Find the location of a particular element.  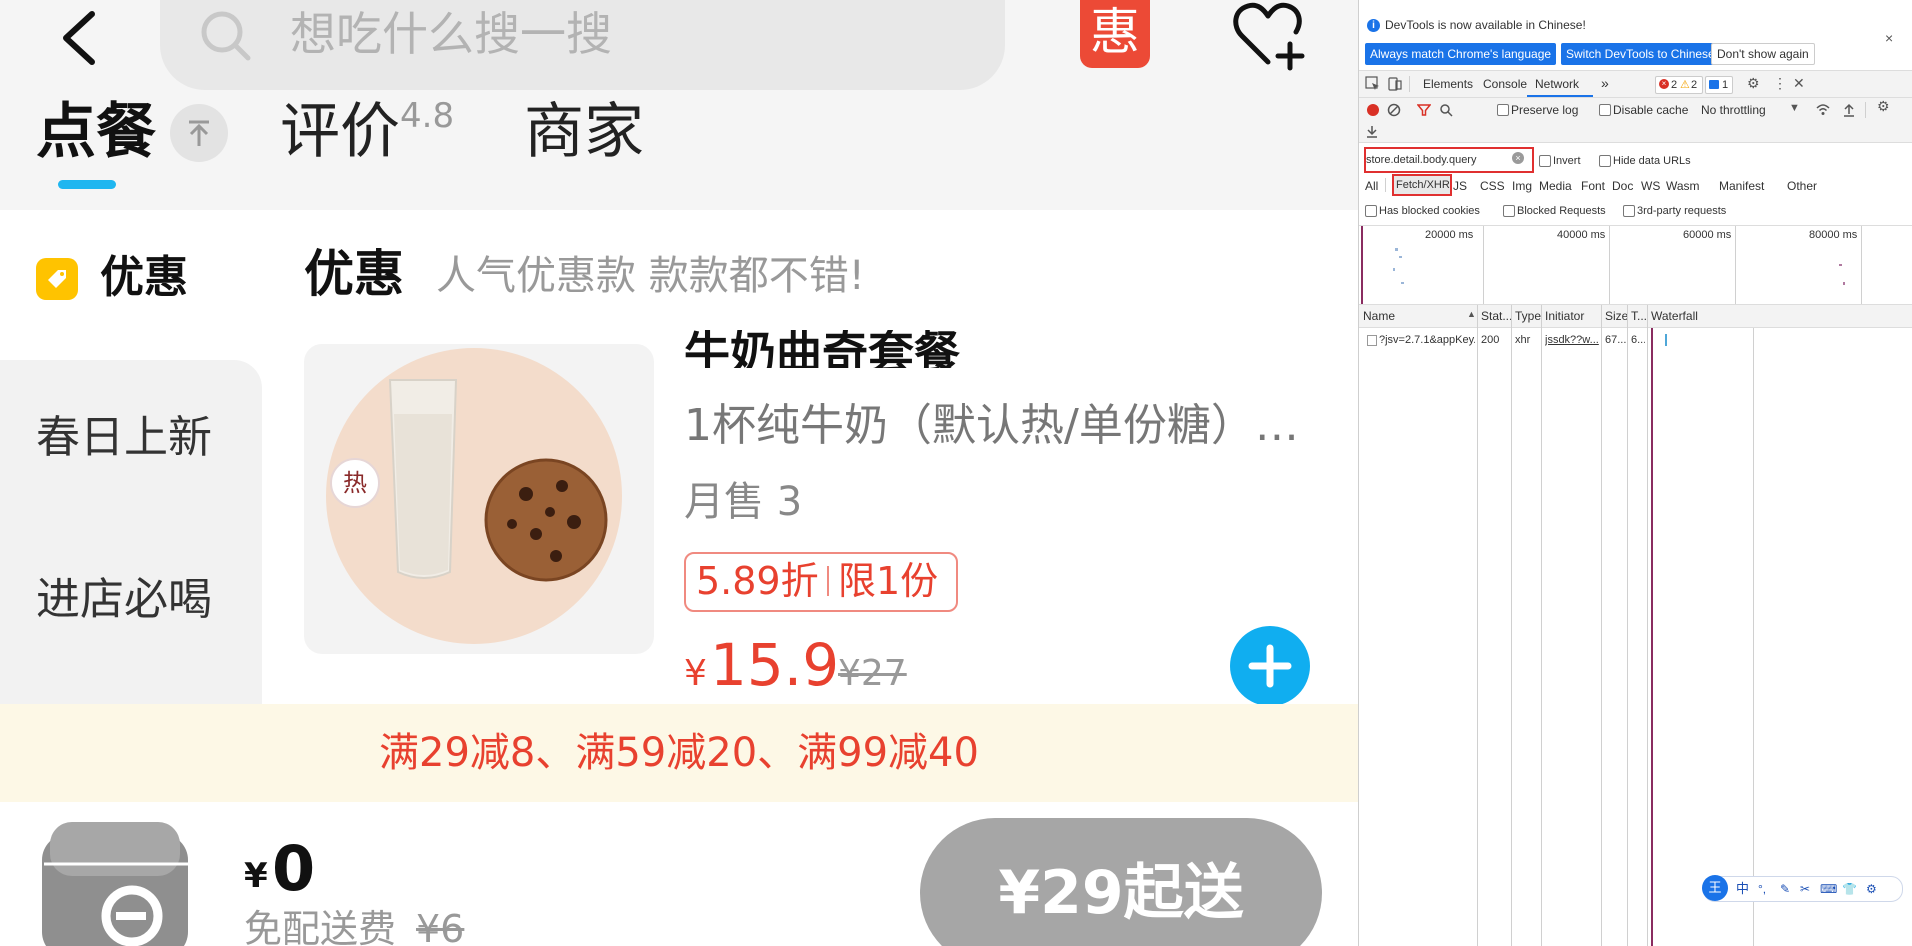

column-waterfall: Waterfall is located at coordinates (1674, 316).